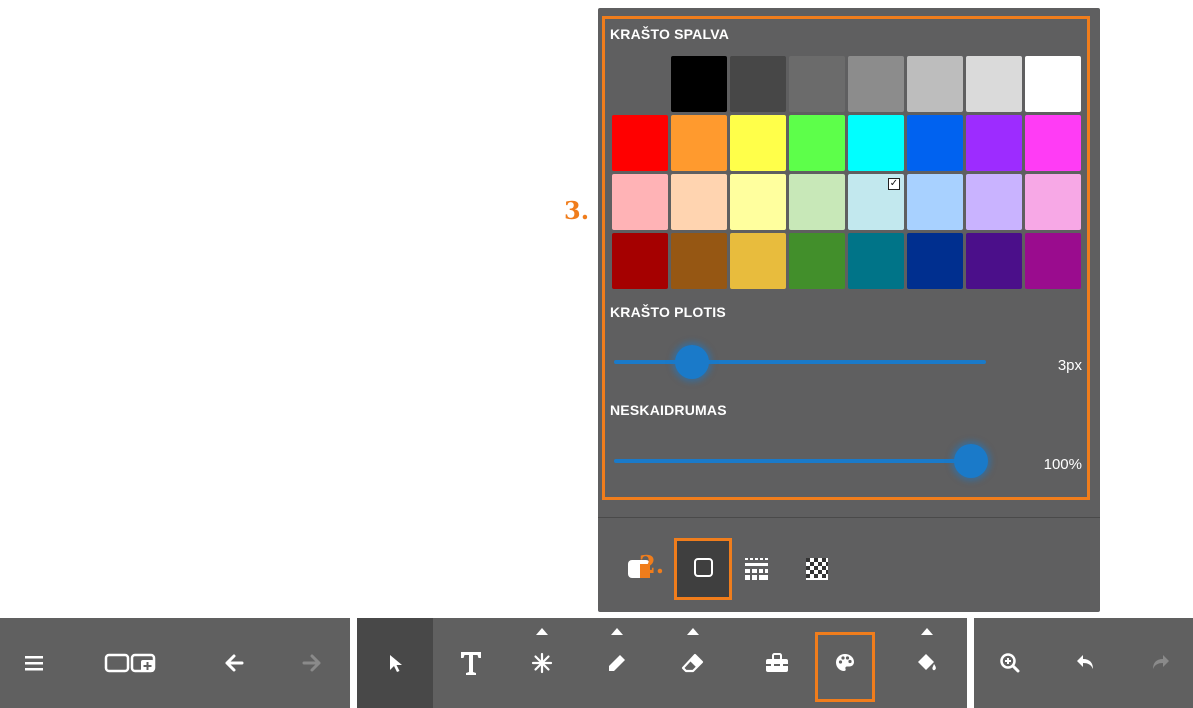  I want to click on pages-button, so click(131, 663).